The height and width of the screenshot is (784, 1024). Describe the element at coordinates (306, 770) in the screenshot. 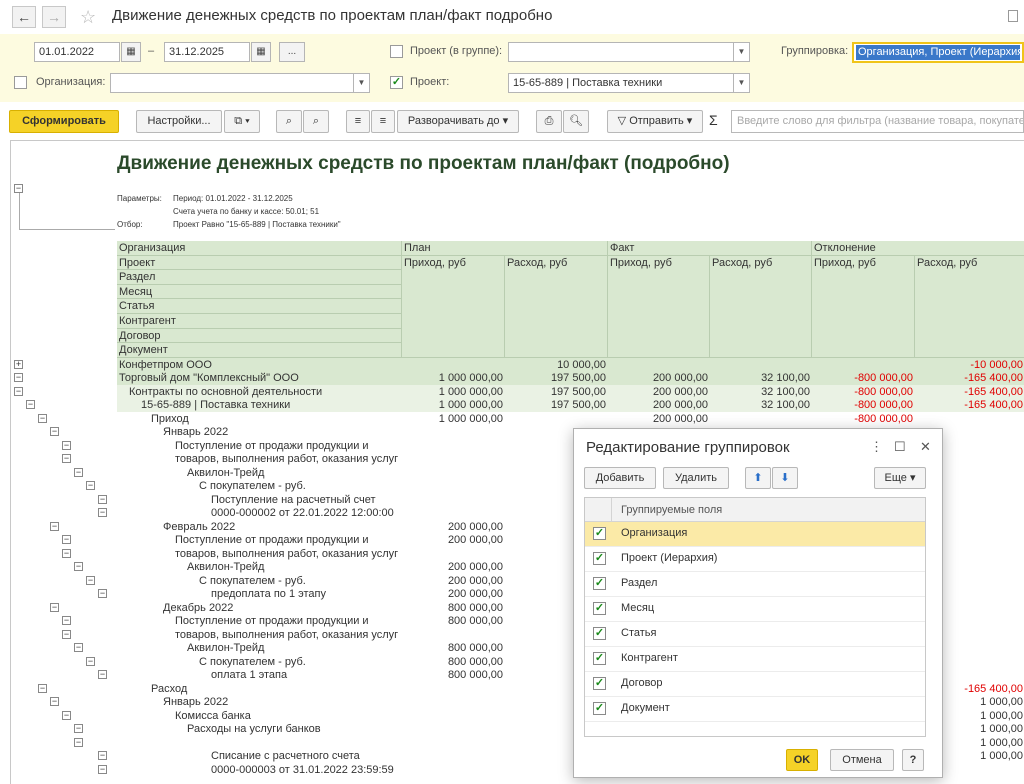

I see `report-row-label: 0000-000003 от 31.01.2022 23:59:59` at that location.